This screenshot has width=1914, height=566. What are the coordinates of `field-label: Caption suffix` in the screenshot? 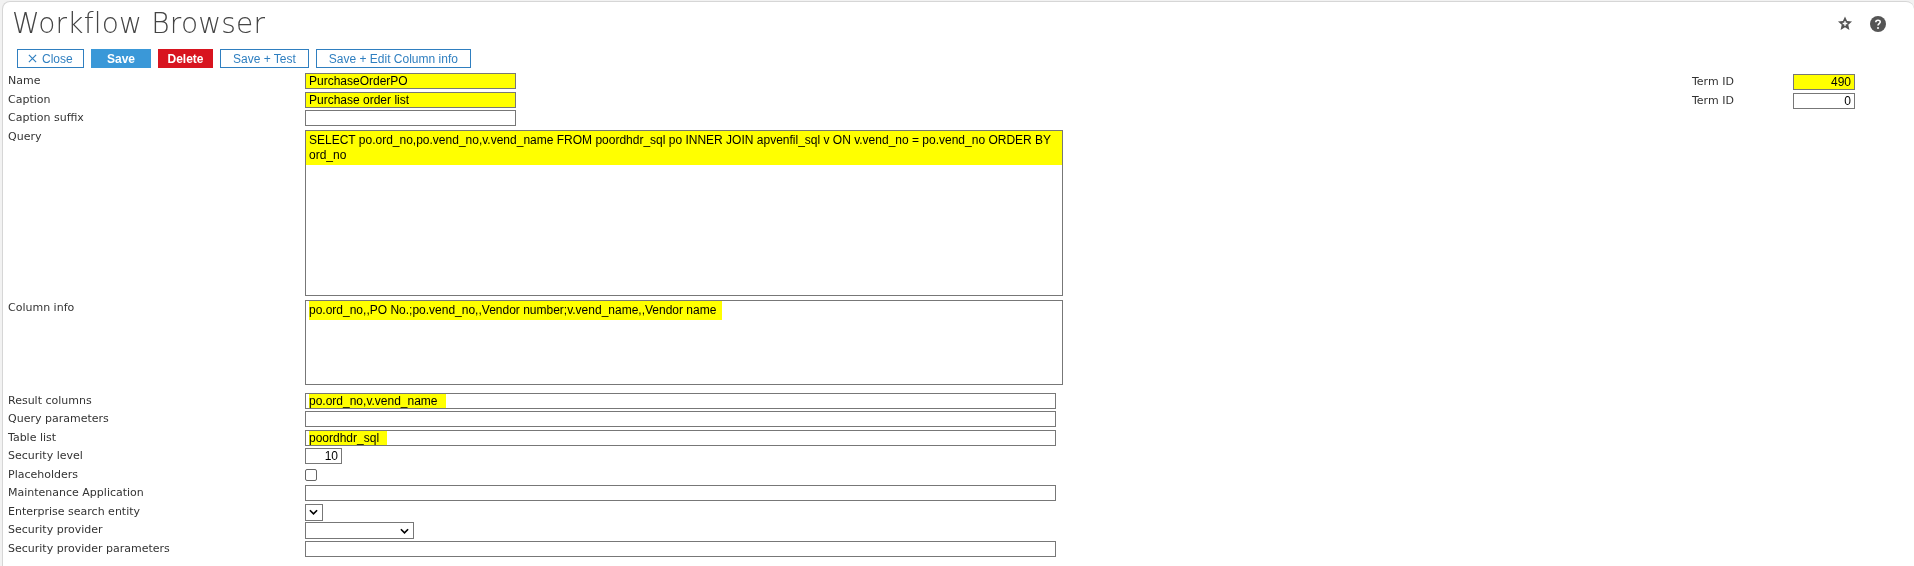 It's located at (46, 118).